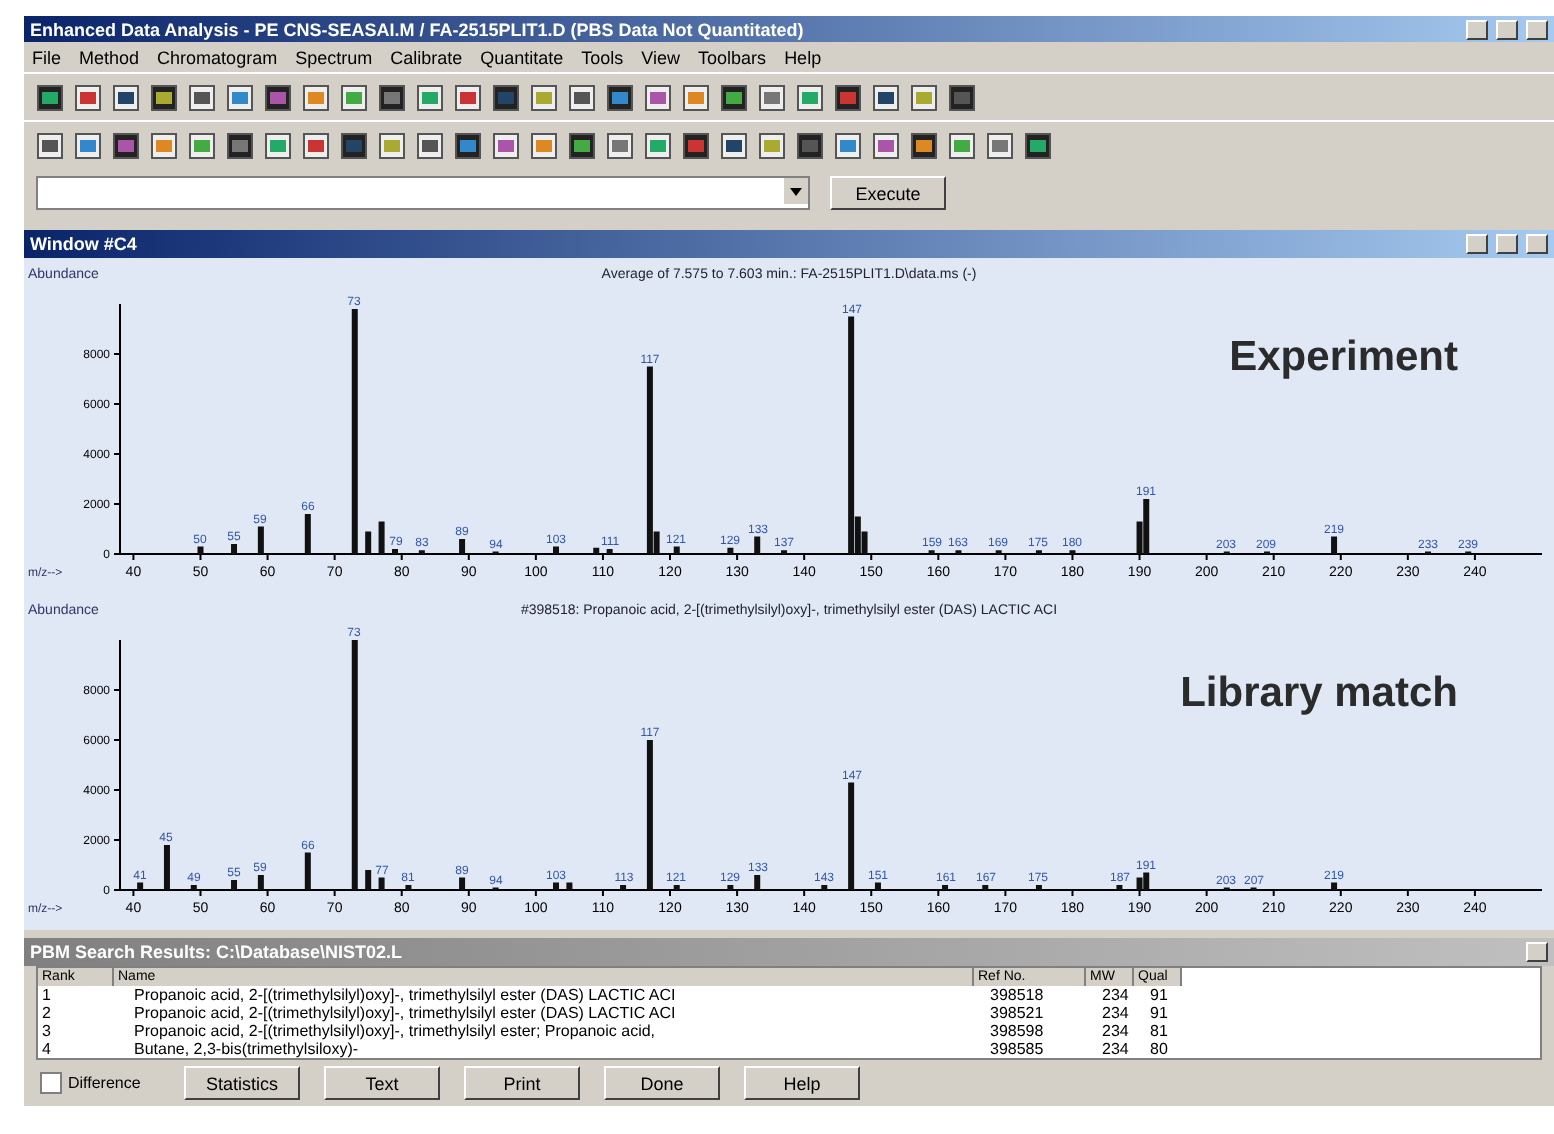  What do you see at coordinates (109, 57) in the screenshot?
I see `menu-item: Method` at bounding box center [109, 57].